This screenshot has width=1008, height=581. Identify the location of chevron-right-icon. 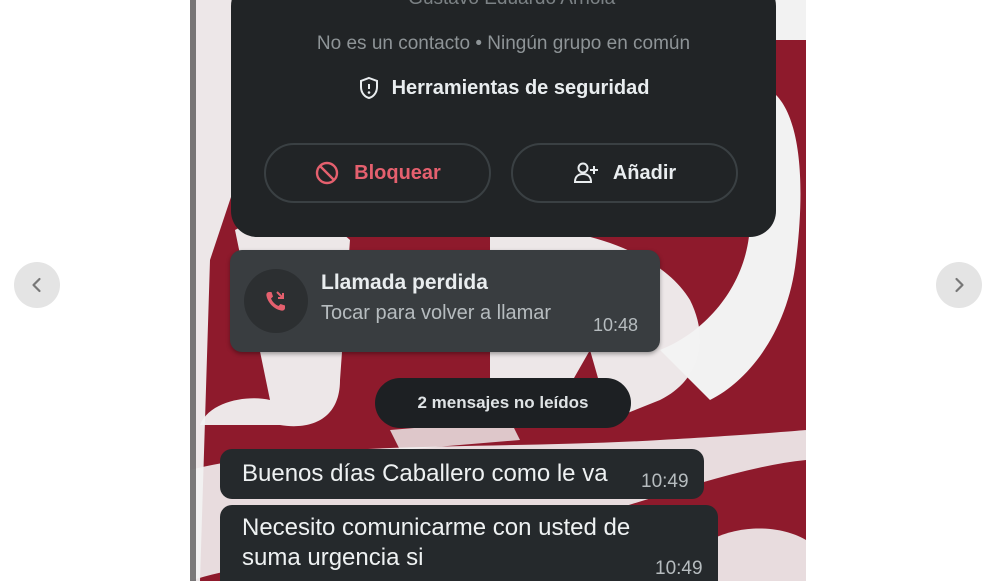
(959, 285).